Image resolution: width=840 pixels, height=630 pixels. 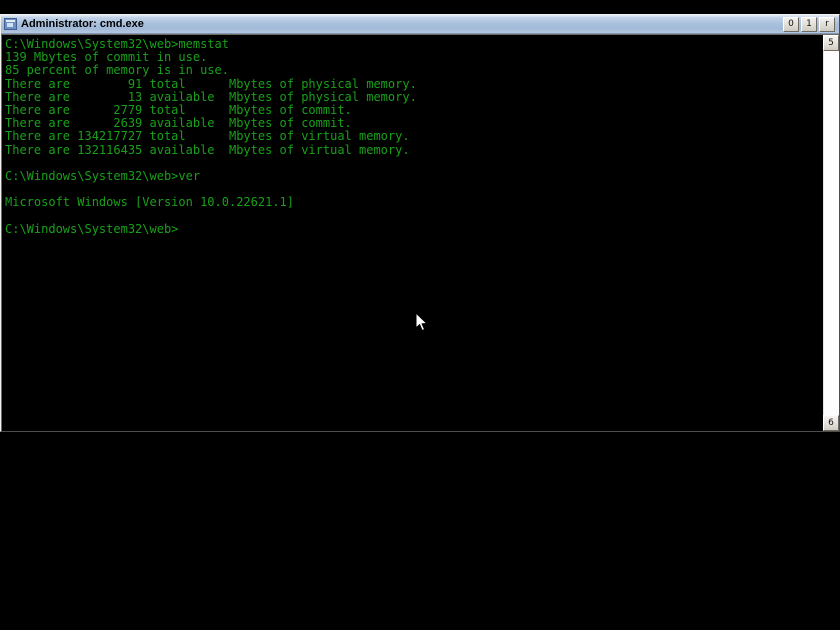 I want to click on scroll-up-arrow-icon: 5, so click(x=831, y=43).